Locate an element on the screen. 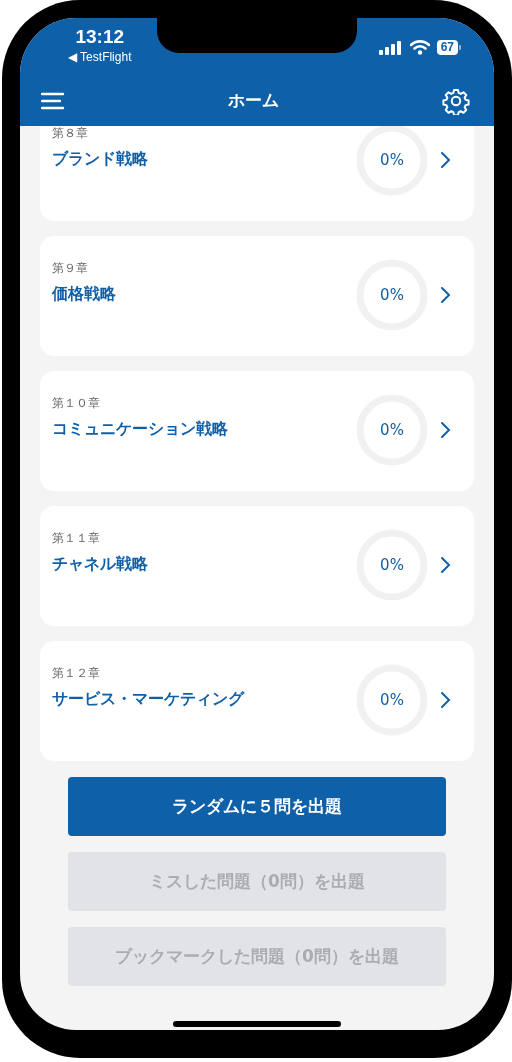 The height and width of the screenshot is (1062, 512). chapter-number: 第１０章 is located at coordinates (76, 403).